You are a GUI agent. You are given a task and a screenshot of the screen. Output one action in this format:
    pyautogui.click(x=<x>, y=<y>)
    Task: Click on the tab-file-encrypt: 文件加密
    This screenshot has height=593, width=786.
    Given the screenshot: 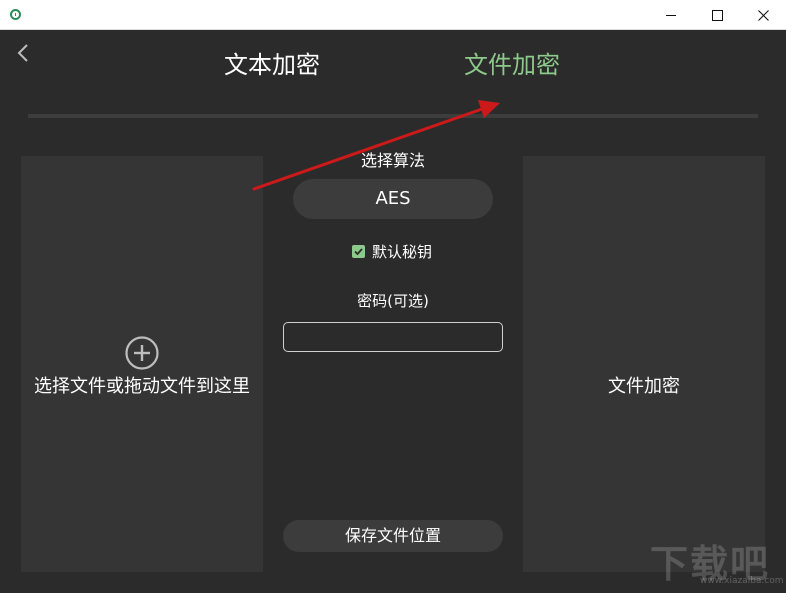 What is the action you would take?
    pyautogui.click(x=512, y=65)
    